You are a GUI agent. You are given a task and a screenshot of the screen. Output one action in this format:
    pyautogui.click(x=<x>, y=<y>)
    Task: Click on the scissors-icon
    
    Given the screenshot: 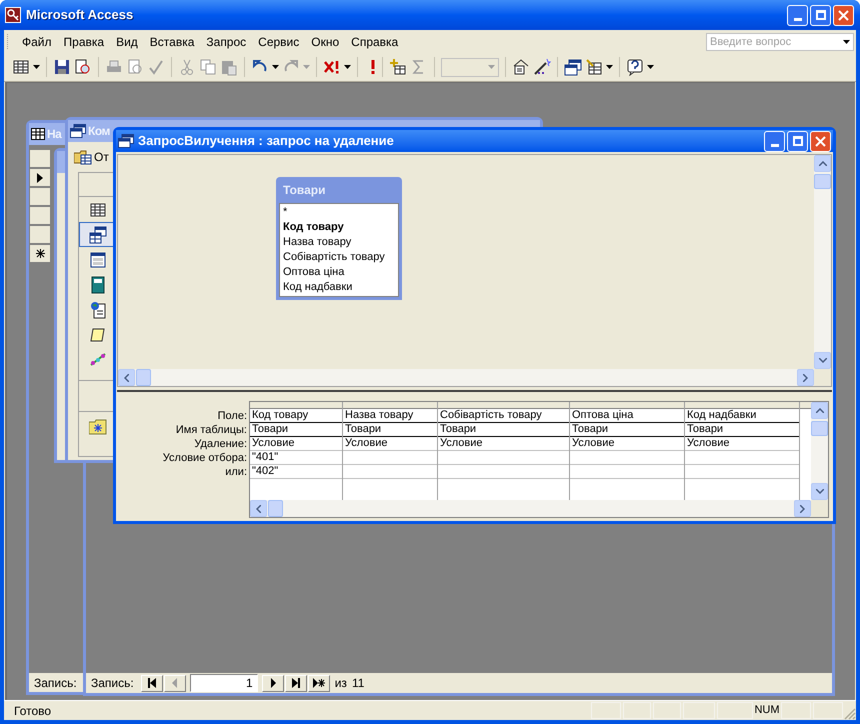 What is the action you would take?
    pyautogui.click(x=187, y=67)
    